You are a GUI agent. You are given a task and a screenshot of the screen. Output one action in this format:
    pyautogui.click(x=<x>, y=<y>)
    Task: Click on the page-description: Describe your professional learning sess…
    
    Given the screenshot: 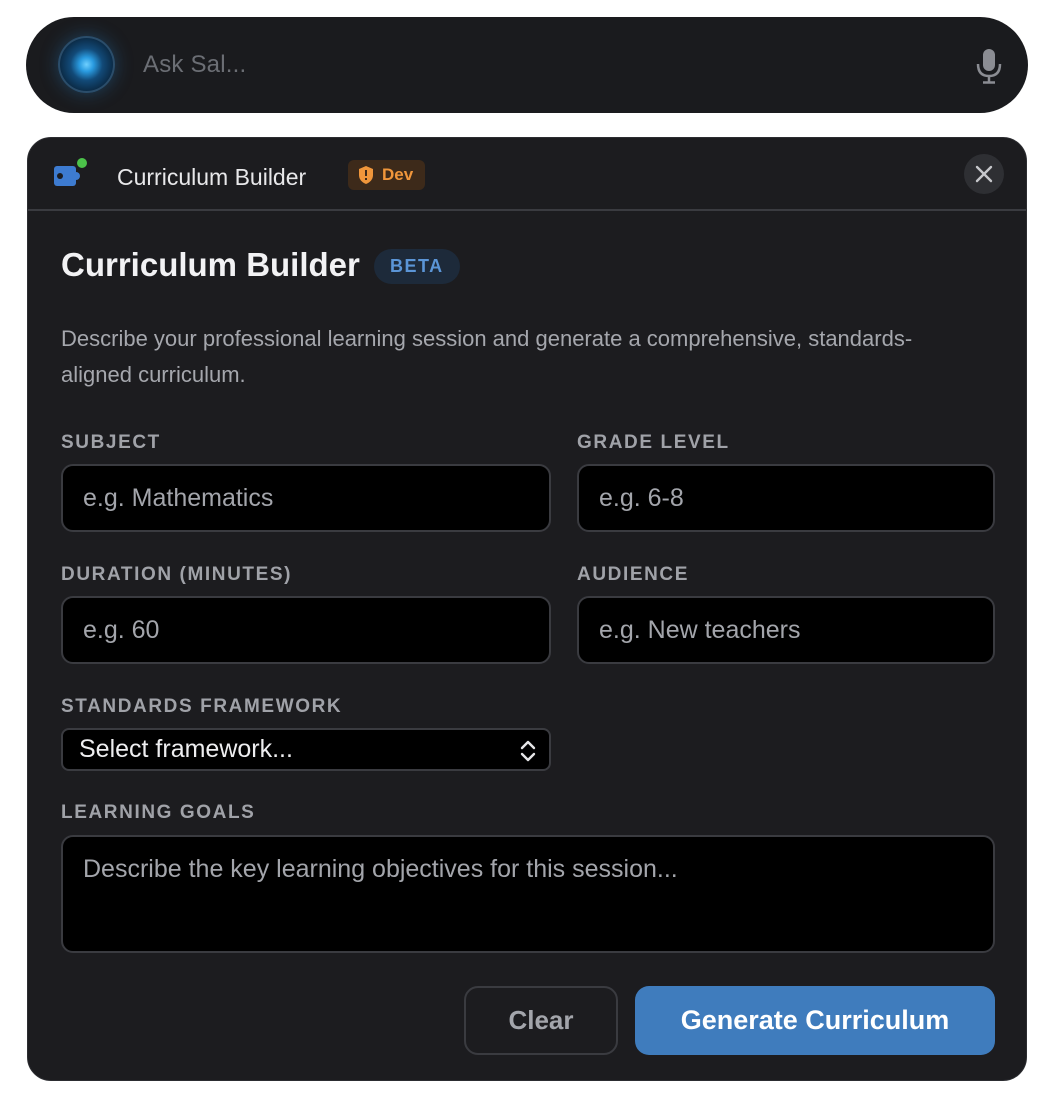 What is the action you would take?
    pyautogui.click(x=487, y=356)
    